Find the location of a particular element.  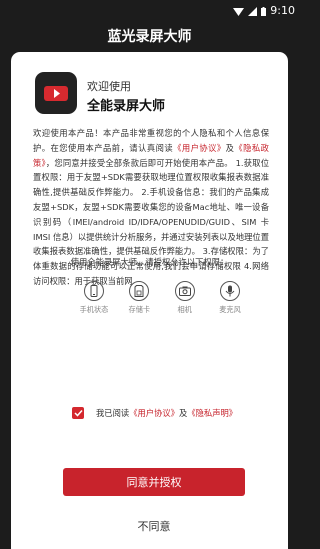

consent-privacy-statement-link: 《隐私声明》 is located at coordinates (212, 413).